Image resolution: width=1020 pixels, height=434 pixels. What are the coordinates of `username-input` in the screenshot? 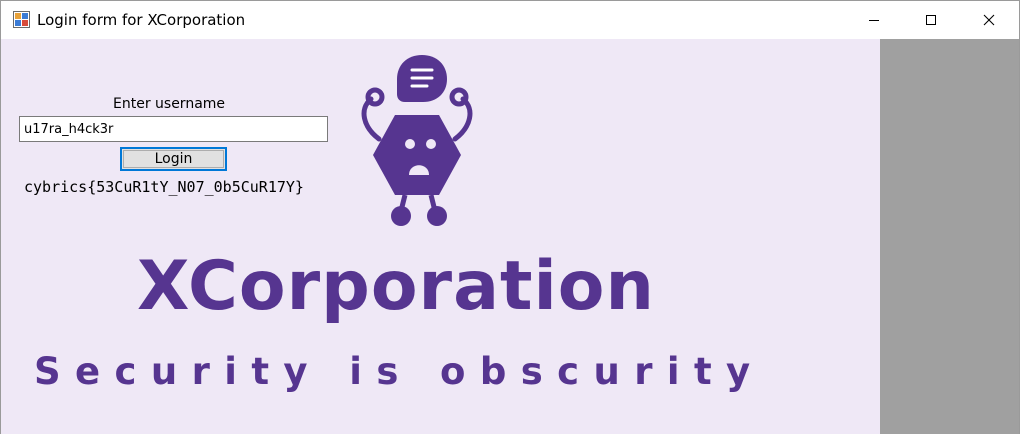 It's located at (173, 129).